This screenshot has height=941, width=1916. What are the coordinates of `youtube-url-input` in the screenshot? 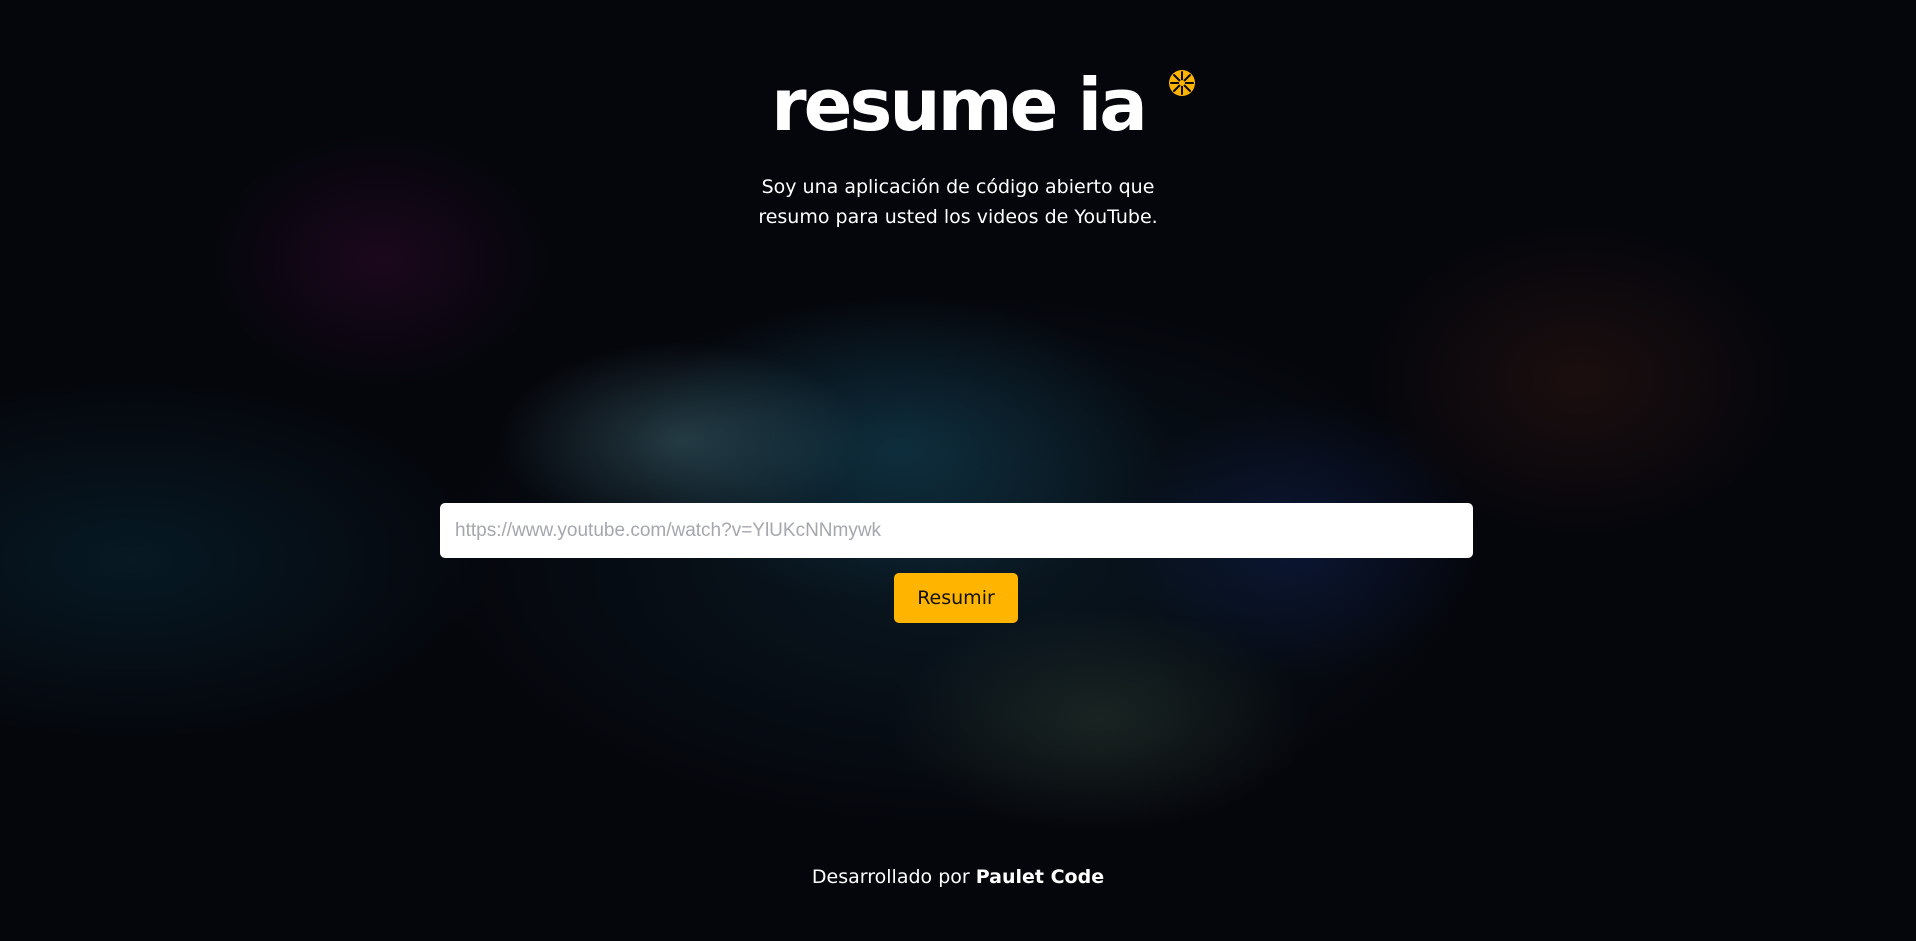 It's located at (956, 530).